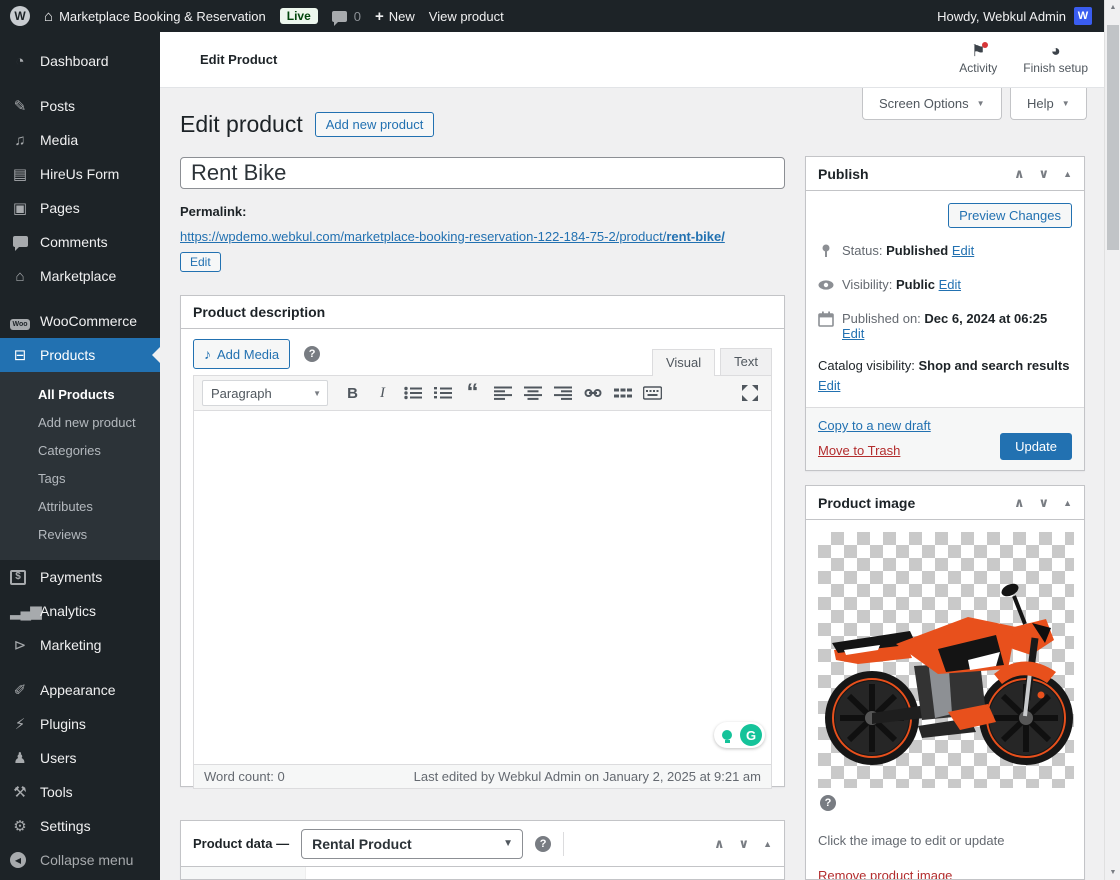 The width and height of the screenshot is (1120, 880). What do you see at coordinates (749, 393) in the screenshot?
I see `fullscreen-button` at bounding box center [749, 393].